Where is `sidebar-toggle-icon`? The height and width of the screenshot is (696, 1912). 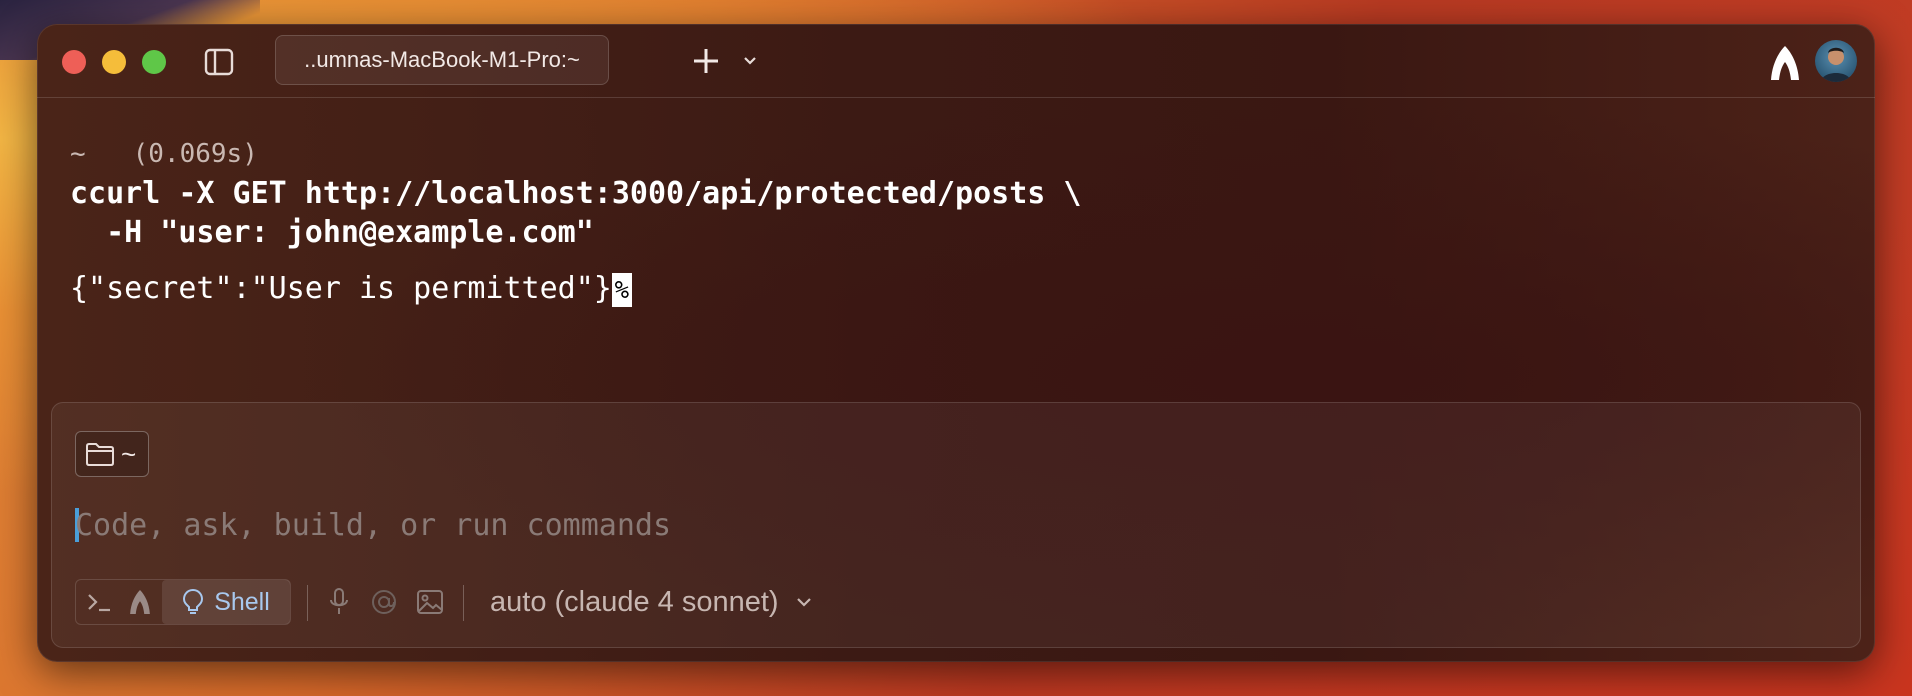
sidebar-toggle-icon is located at coordinates (219, 62).